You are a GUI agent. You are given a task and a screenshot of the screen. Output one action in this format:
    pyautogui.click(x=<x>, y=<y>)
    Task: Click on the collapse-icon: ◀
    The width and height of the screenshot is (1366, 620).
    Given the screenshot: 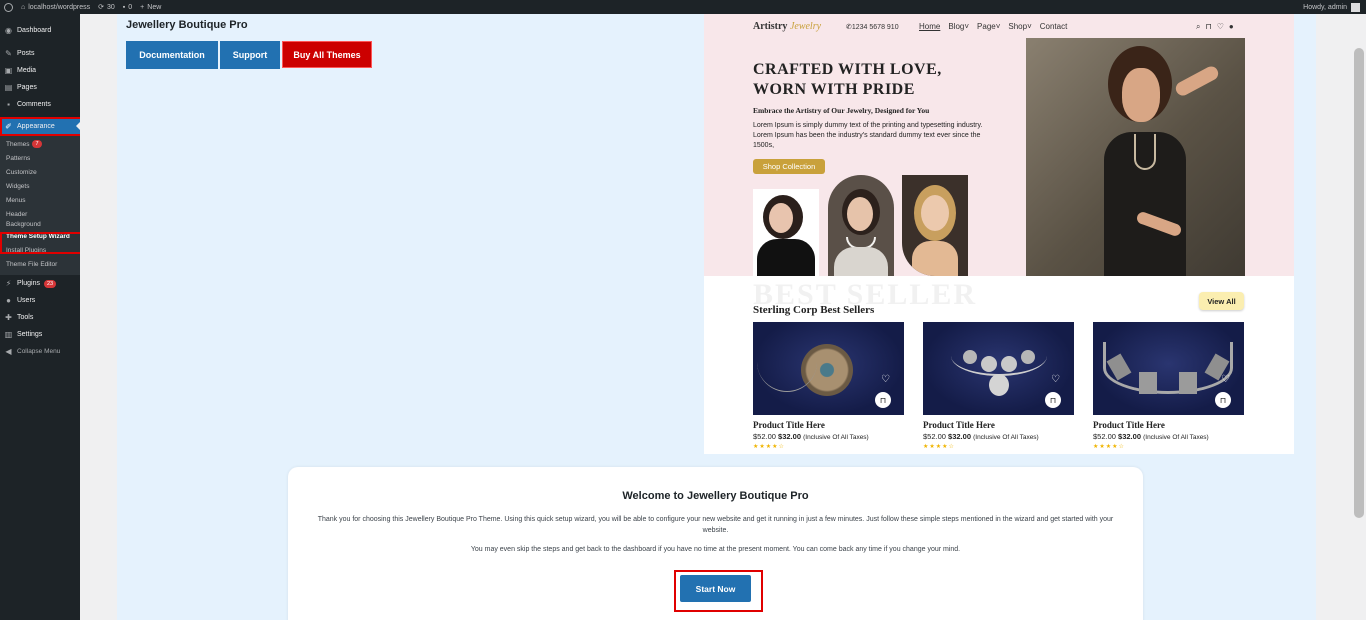 What is the action you would take?
    pyautogui.click(x=8, y=351)
    